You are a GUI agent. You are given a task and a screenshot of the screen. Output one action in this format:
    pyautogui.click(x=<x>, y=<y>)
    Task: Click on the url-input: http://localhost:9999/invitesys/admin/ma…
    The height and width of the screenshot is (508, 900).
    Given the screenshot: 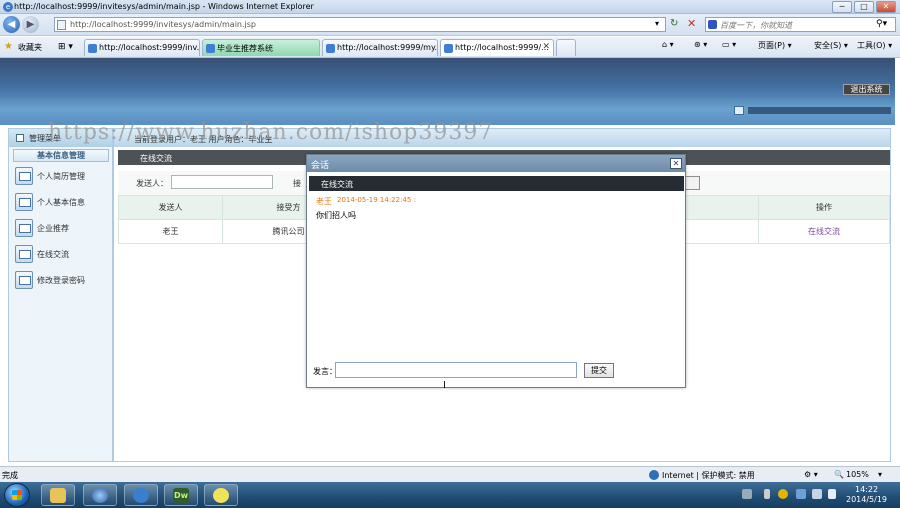 What is the action you would take?
    pyautogui.click(x=360, y=24)
    